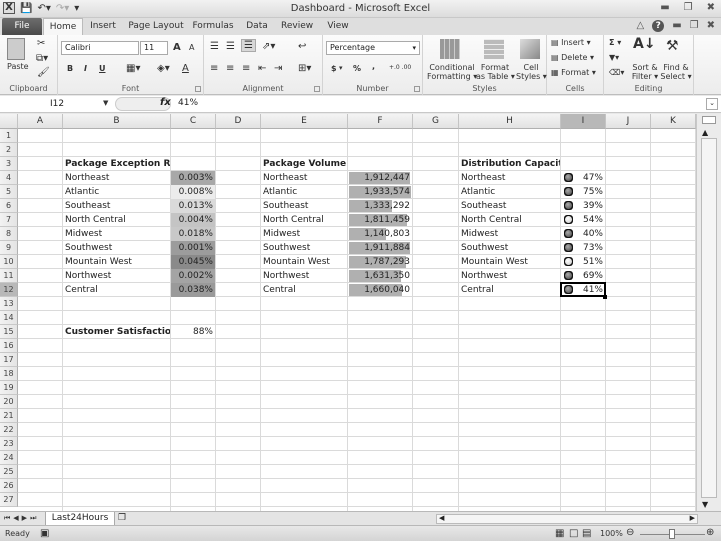  Describe the element at coordinates (9, 262) in the screenshot. I see `row-header-10: 10` at that location.